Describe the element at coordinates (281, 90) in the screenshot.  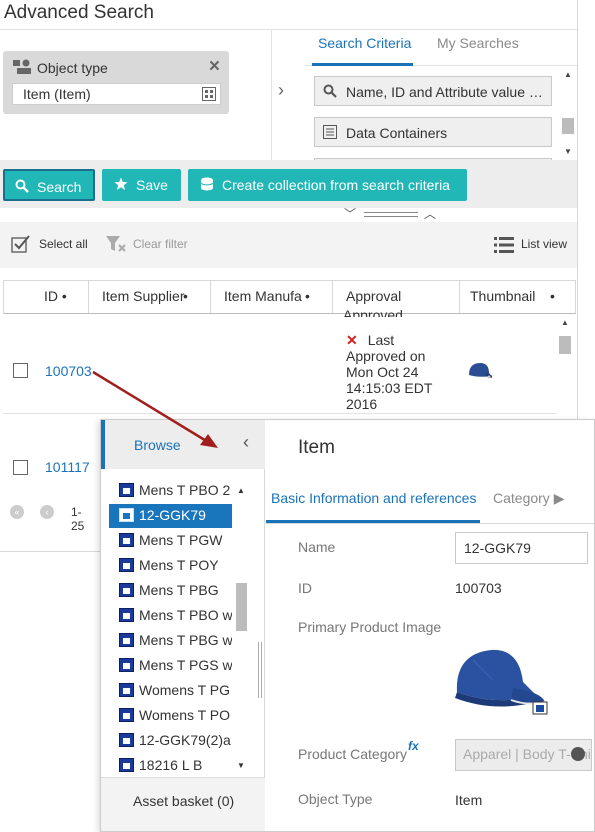
I see `chevron-right-icon: ›` at that location.